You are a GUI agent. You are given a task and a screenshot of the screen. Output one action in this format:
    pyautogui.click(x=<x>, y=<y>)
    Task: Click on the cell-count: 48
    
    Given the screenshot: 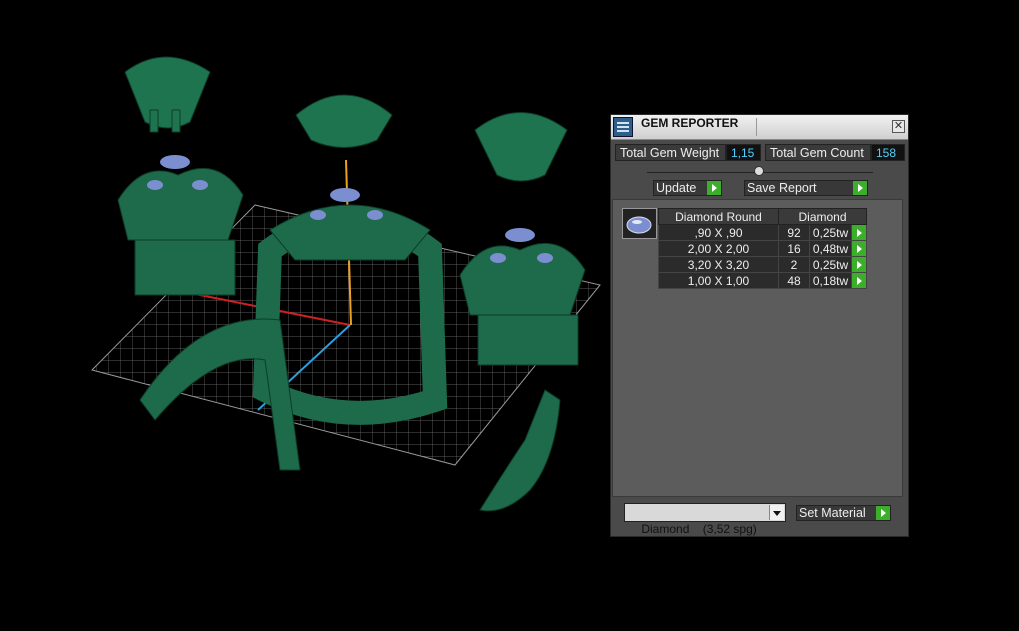 What is the action you would take?
    pyautogui.click(x=794, y=280)
    